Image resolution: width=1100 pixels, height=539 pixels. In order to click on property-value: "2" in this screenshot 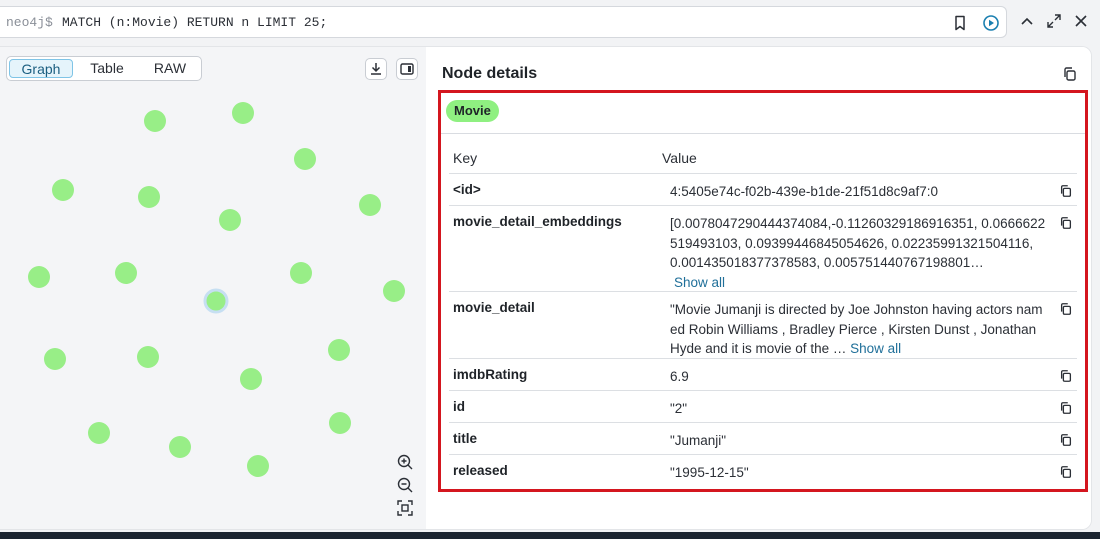, I will do `click(679, 408)`.